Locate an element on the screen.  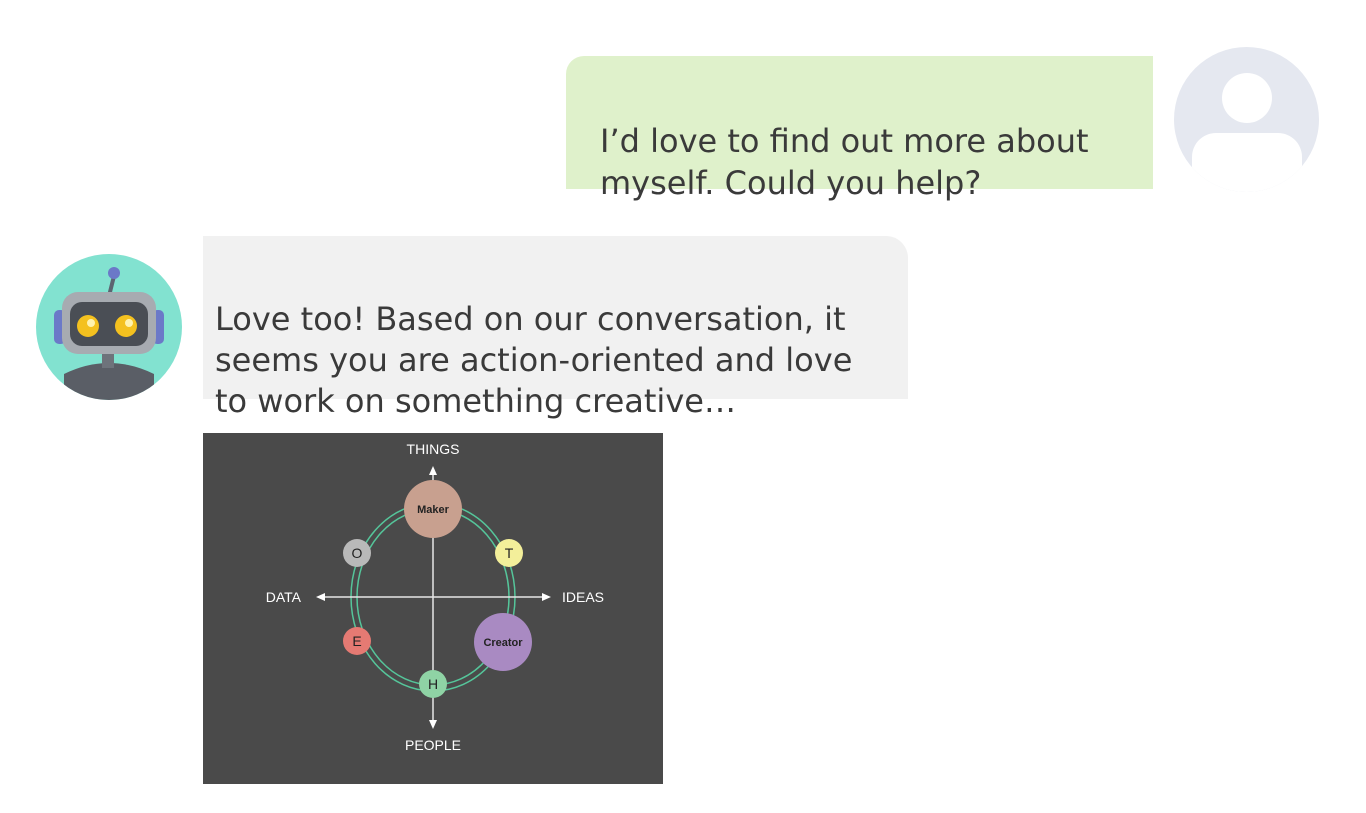
e-label: E is located at coordinates (356, 641).